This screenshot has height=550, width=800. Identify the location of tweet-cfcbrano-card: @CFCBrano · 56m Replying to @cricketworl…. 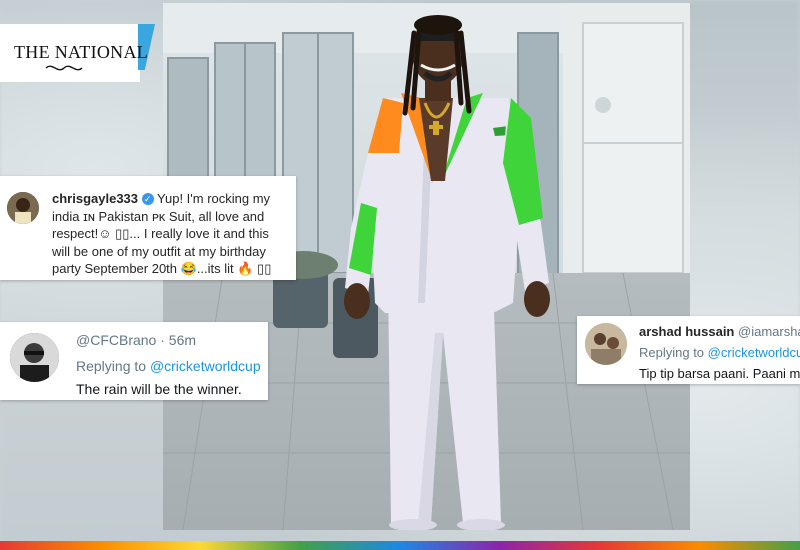
(134, 361).